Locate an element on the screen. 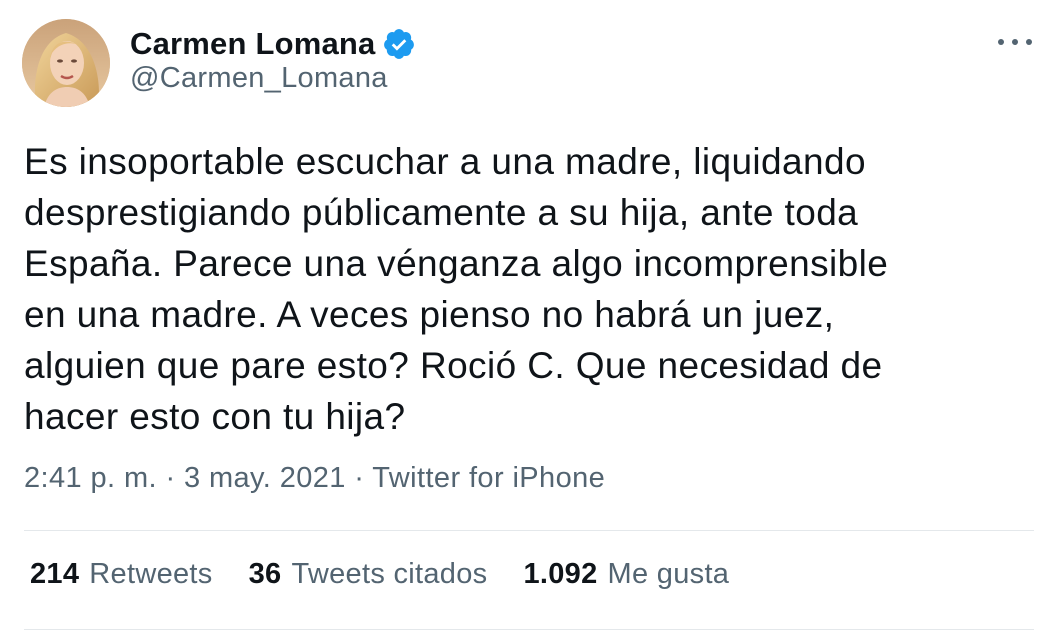 This screenshot has width=1048, height=632. verified-badge-icon is located at coordinates (399, 44).